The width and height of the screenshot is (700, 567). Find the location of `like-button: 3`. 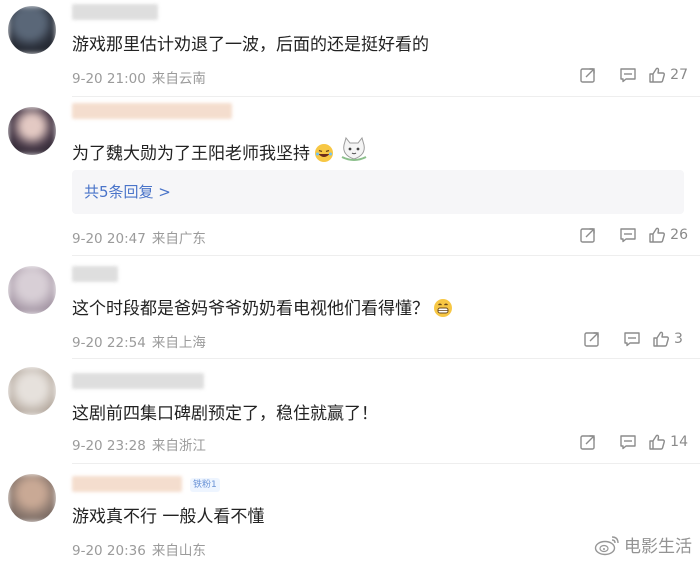

like-button: 3 is located at coordinates (670, 339).